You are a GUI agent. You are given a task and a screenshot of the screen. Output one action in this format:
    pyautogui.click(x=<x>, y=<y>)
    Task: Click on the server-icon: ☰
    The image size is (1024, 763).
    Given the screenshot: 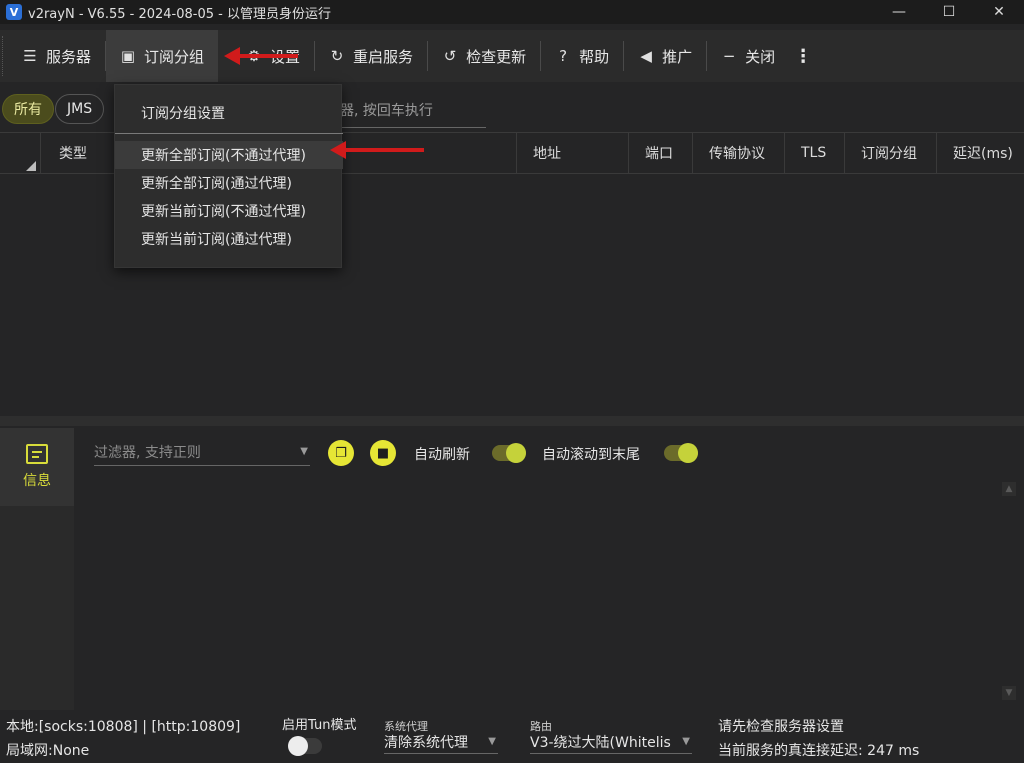 What is the action you would take?
    pyautogui.click(x=30, y=56)
    